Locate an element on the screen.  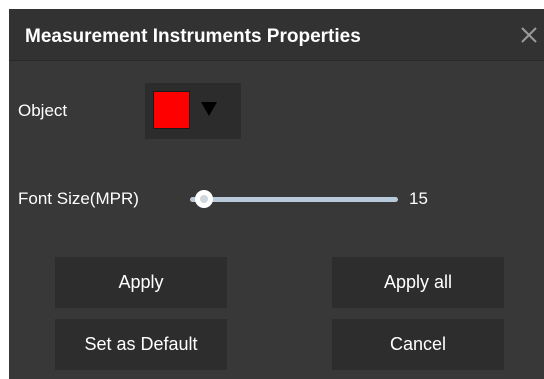
slider-track is located at coordinates (294, 199).